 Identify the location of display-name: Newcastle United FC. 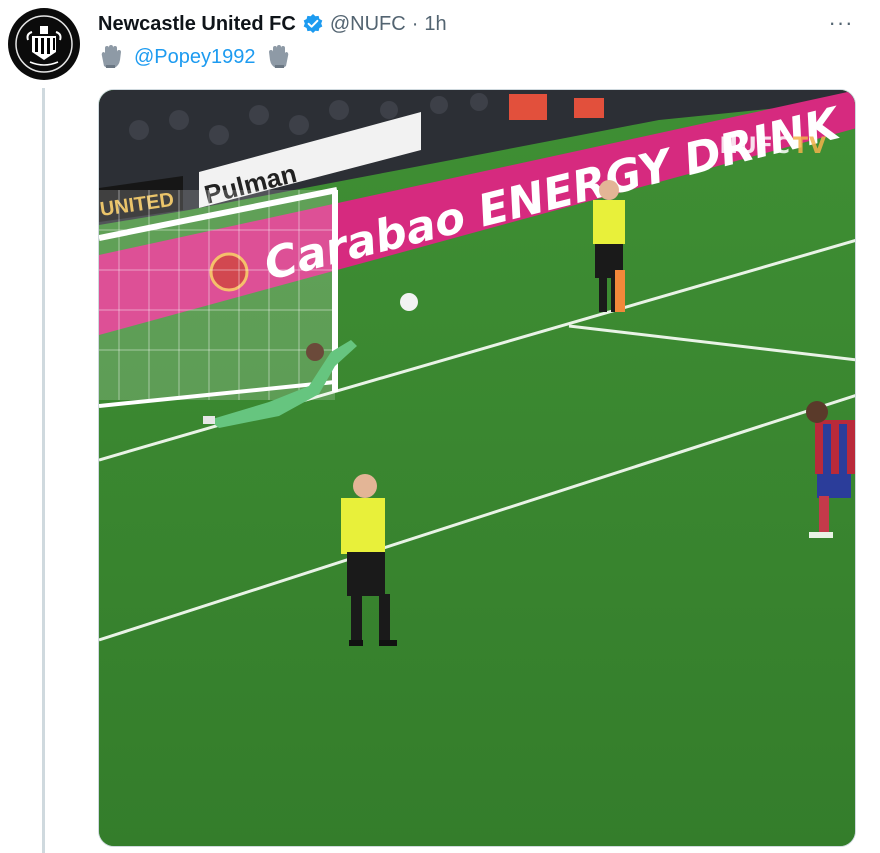
(197, 24).